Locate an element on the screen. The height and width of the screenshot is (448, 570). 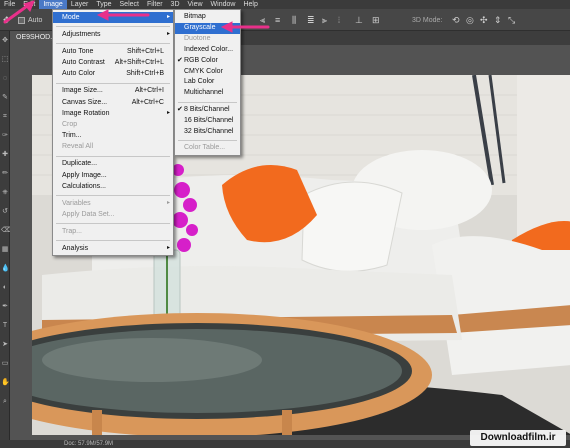
menu-item-32-bits-channel: 32 Bits/Channel is located at coordinates (207, 132).